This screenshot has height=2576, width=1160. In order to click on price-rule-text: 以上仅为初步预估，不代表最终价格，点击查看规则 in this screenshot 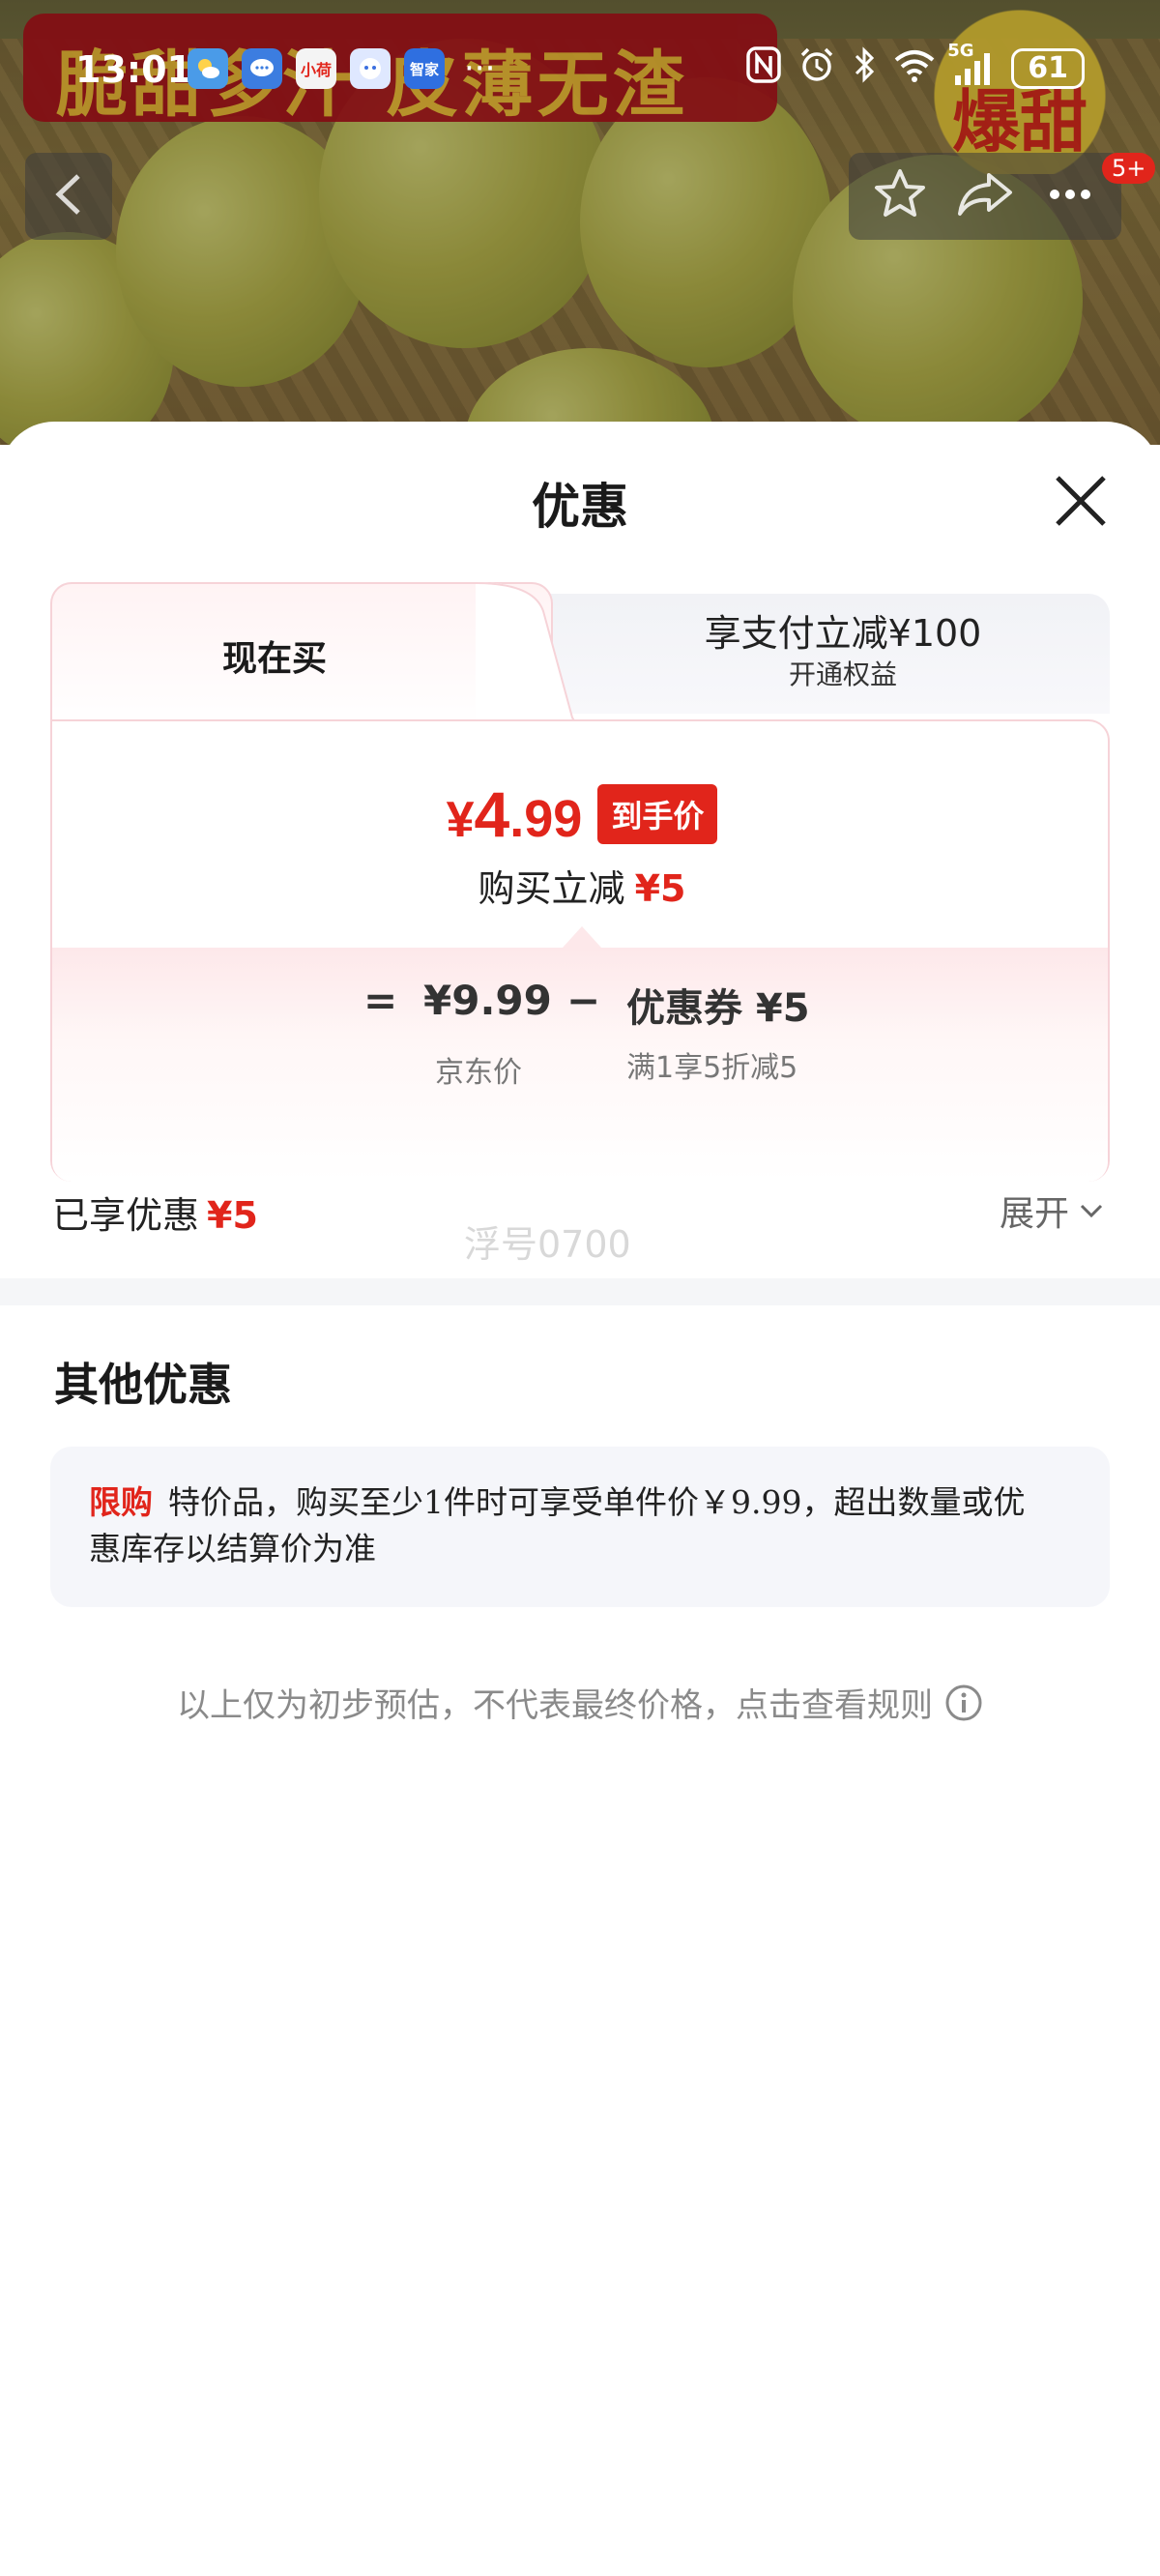, I will do `click(555, 1705)`.